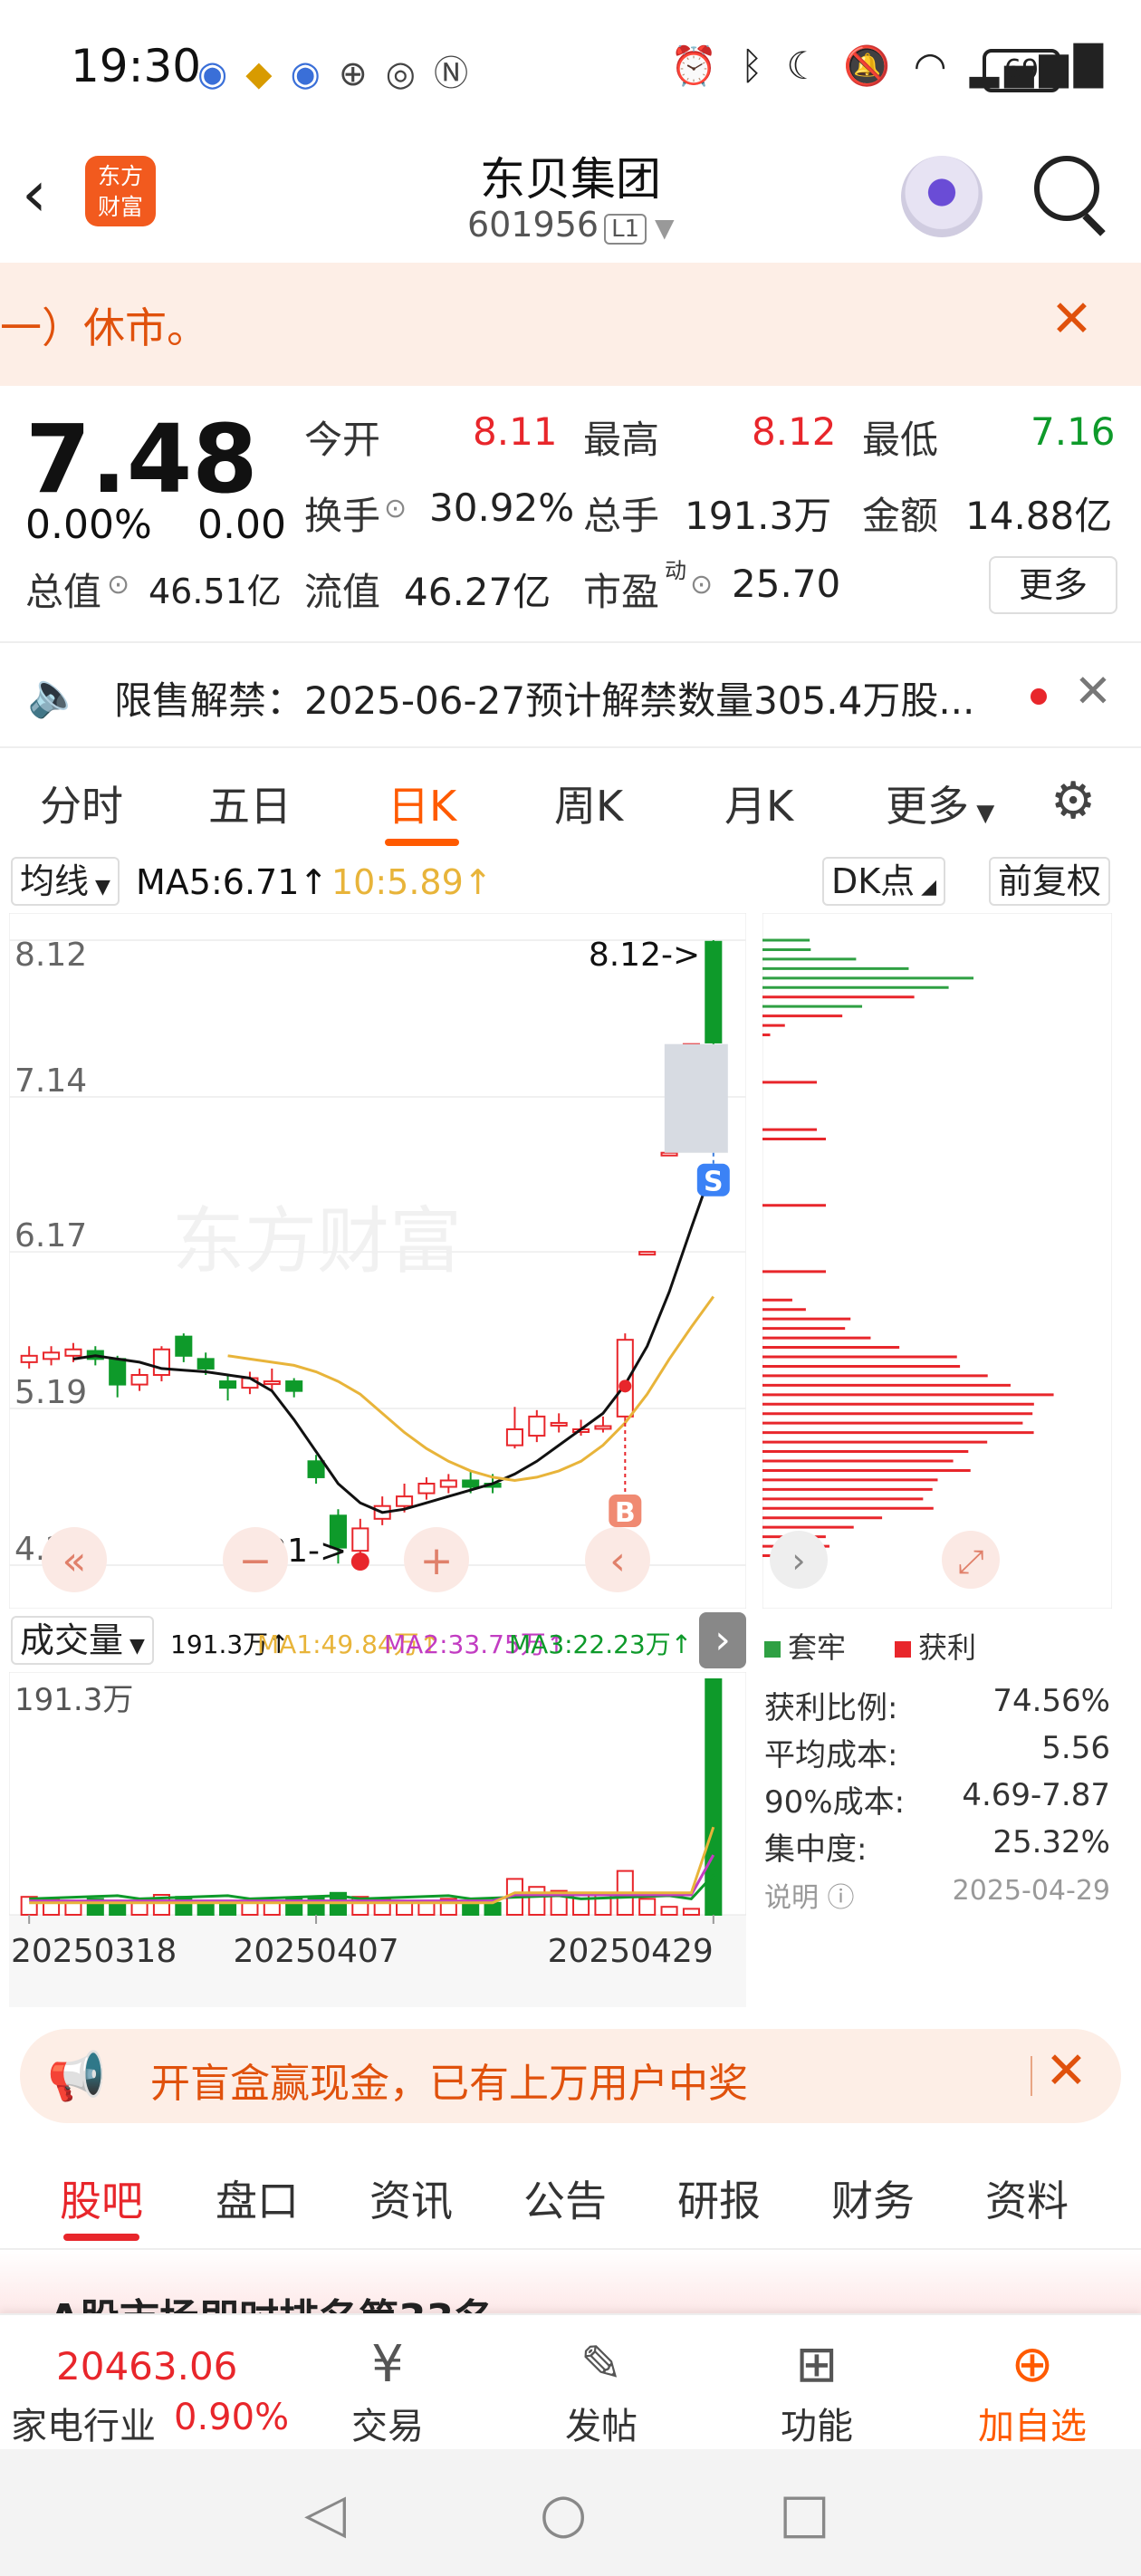 The image size is (1141, 2576). What do you see at coordinates (1073, 801) in the screenshot?
I see `gear-icon: ⚙` at bounding box center [1073, 801].